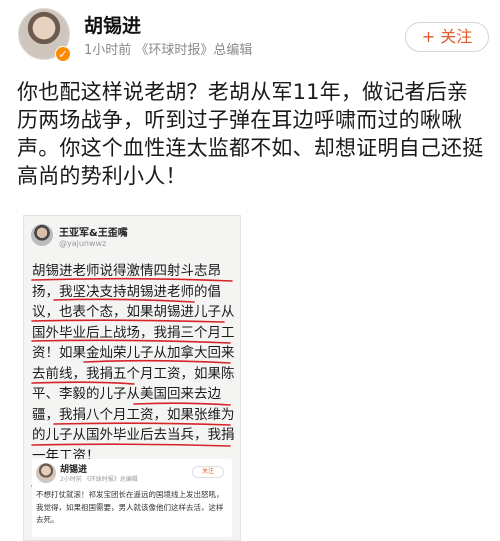  What do you see at coordinates (63, 54) in the screenshot?
I see `verified-badge-icon: ✓` at bounding box center [63, 54].